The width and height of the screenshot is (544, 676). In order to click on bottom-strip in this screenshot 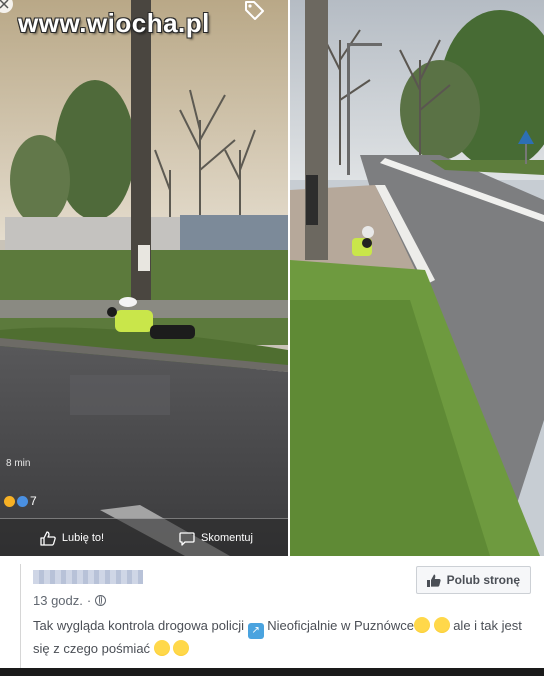, I will do `click(272, 672)`.